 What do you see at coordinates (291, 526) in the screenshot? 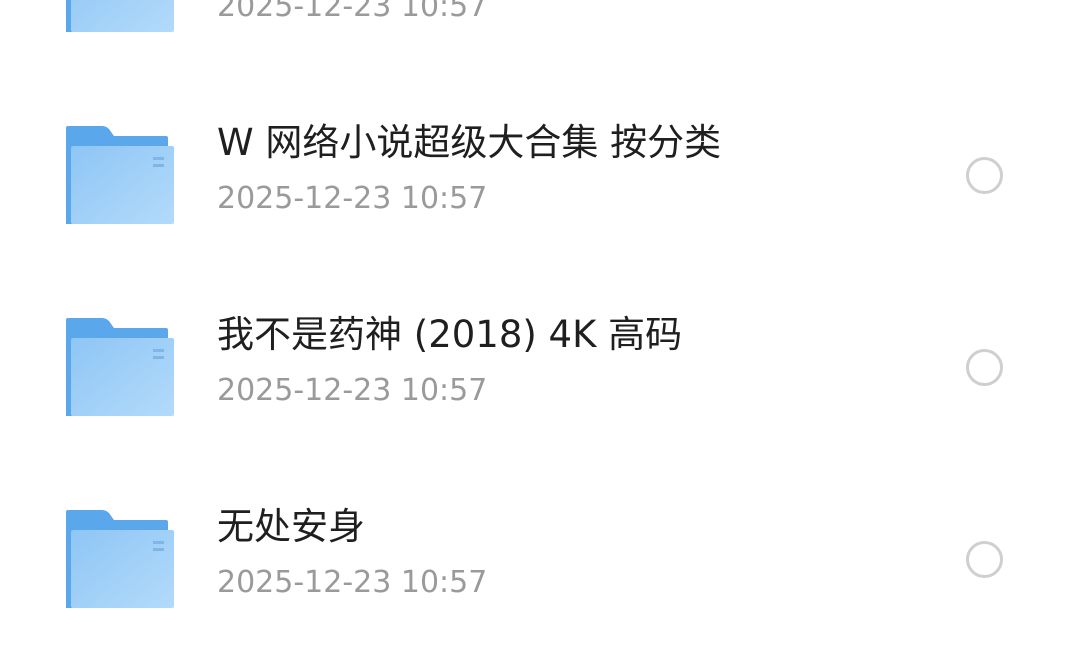
I see `file-name: 无处安身` at bounding box center [291, 526].